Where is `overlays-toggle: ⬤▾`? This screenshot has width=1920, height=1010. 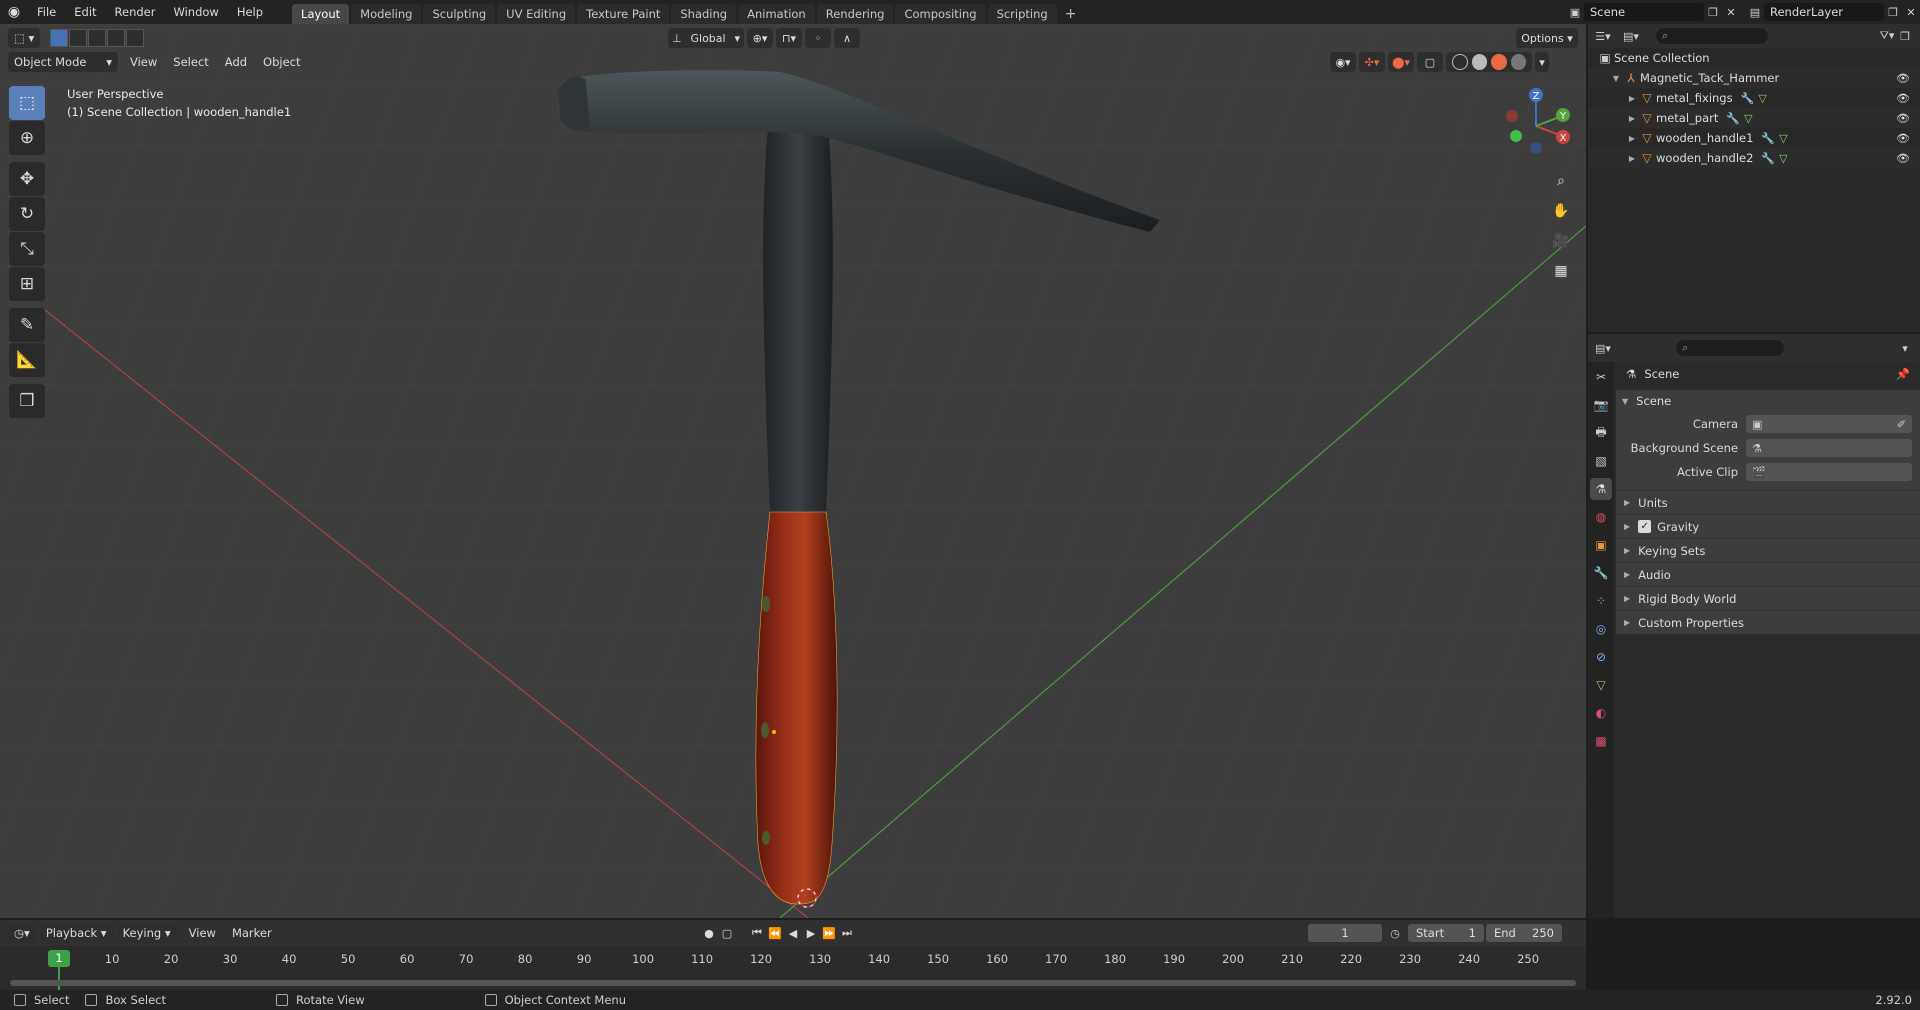
overlays-toggle: ⬤▾ is located at coordinates (1401, 62).